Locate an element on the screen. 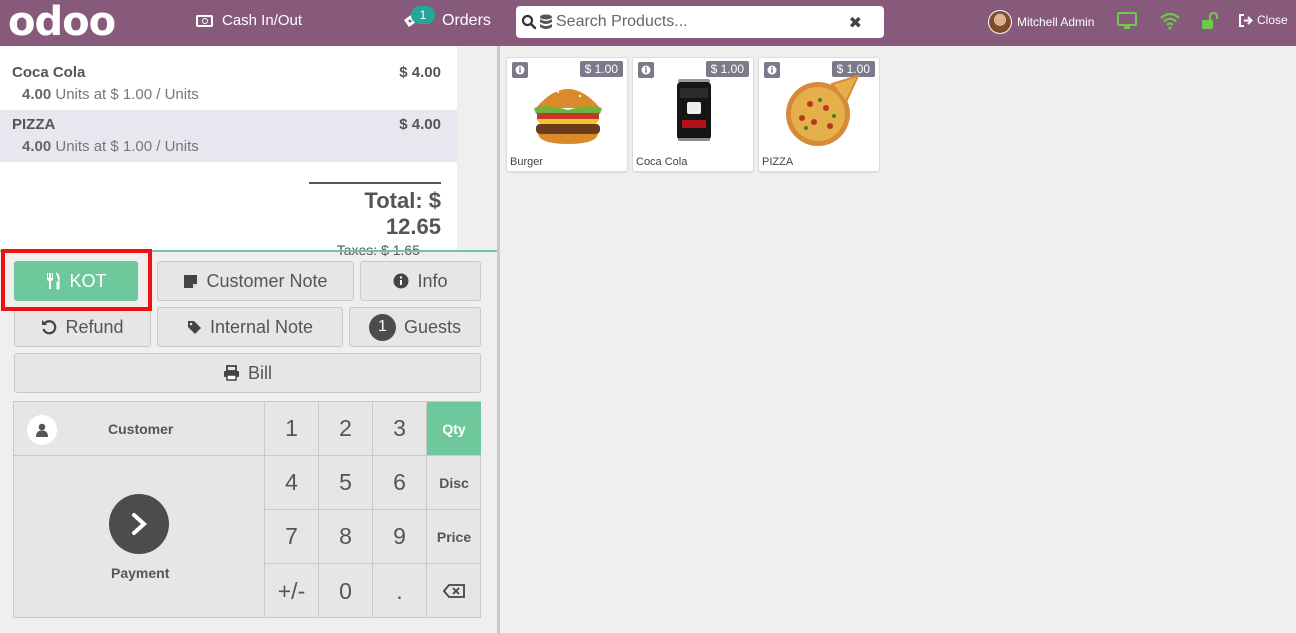 This screenshot has width=1296, height=633. print-icon is located at coordinates (231, 373).